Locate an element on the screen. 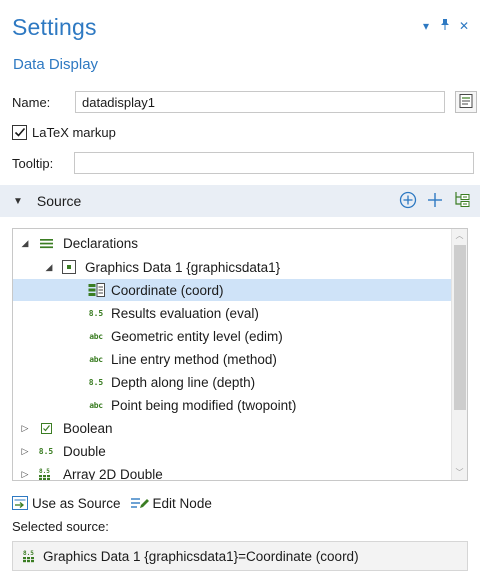  source-actions: Use as Source Edit Node is located at coordinates (112, 503).